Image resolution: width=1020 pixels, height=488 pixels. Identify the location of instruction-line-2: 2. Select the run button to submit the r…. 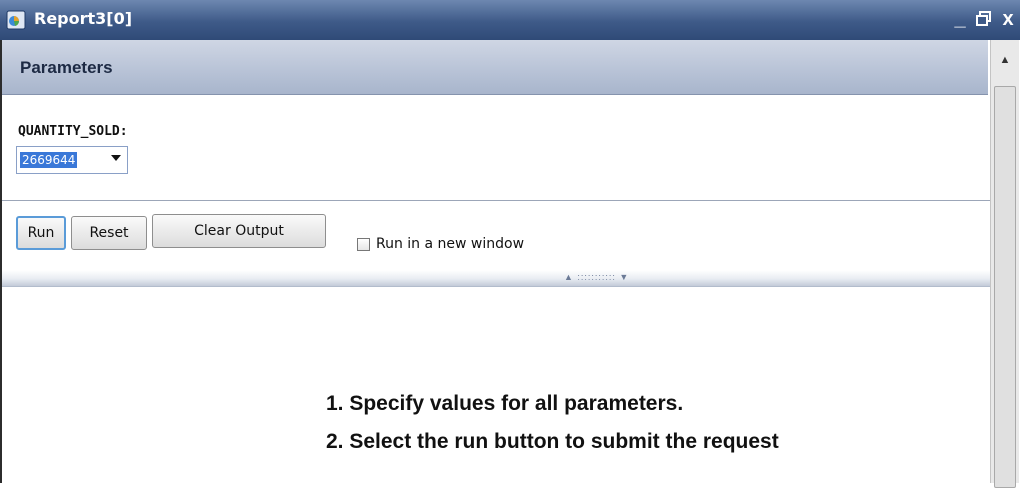
(552, 441).